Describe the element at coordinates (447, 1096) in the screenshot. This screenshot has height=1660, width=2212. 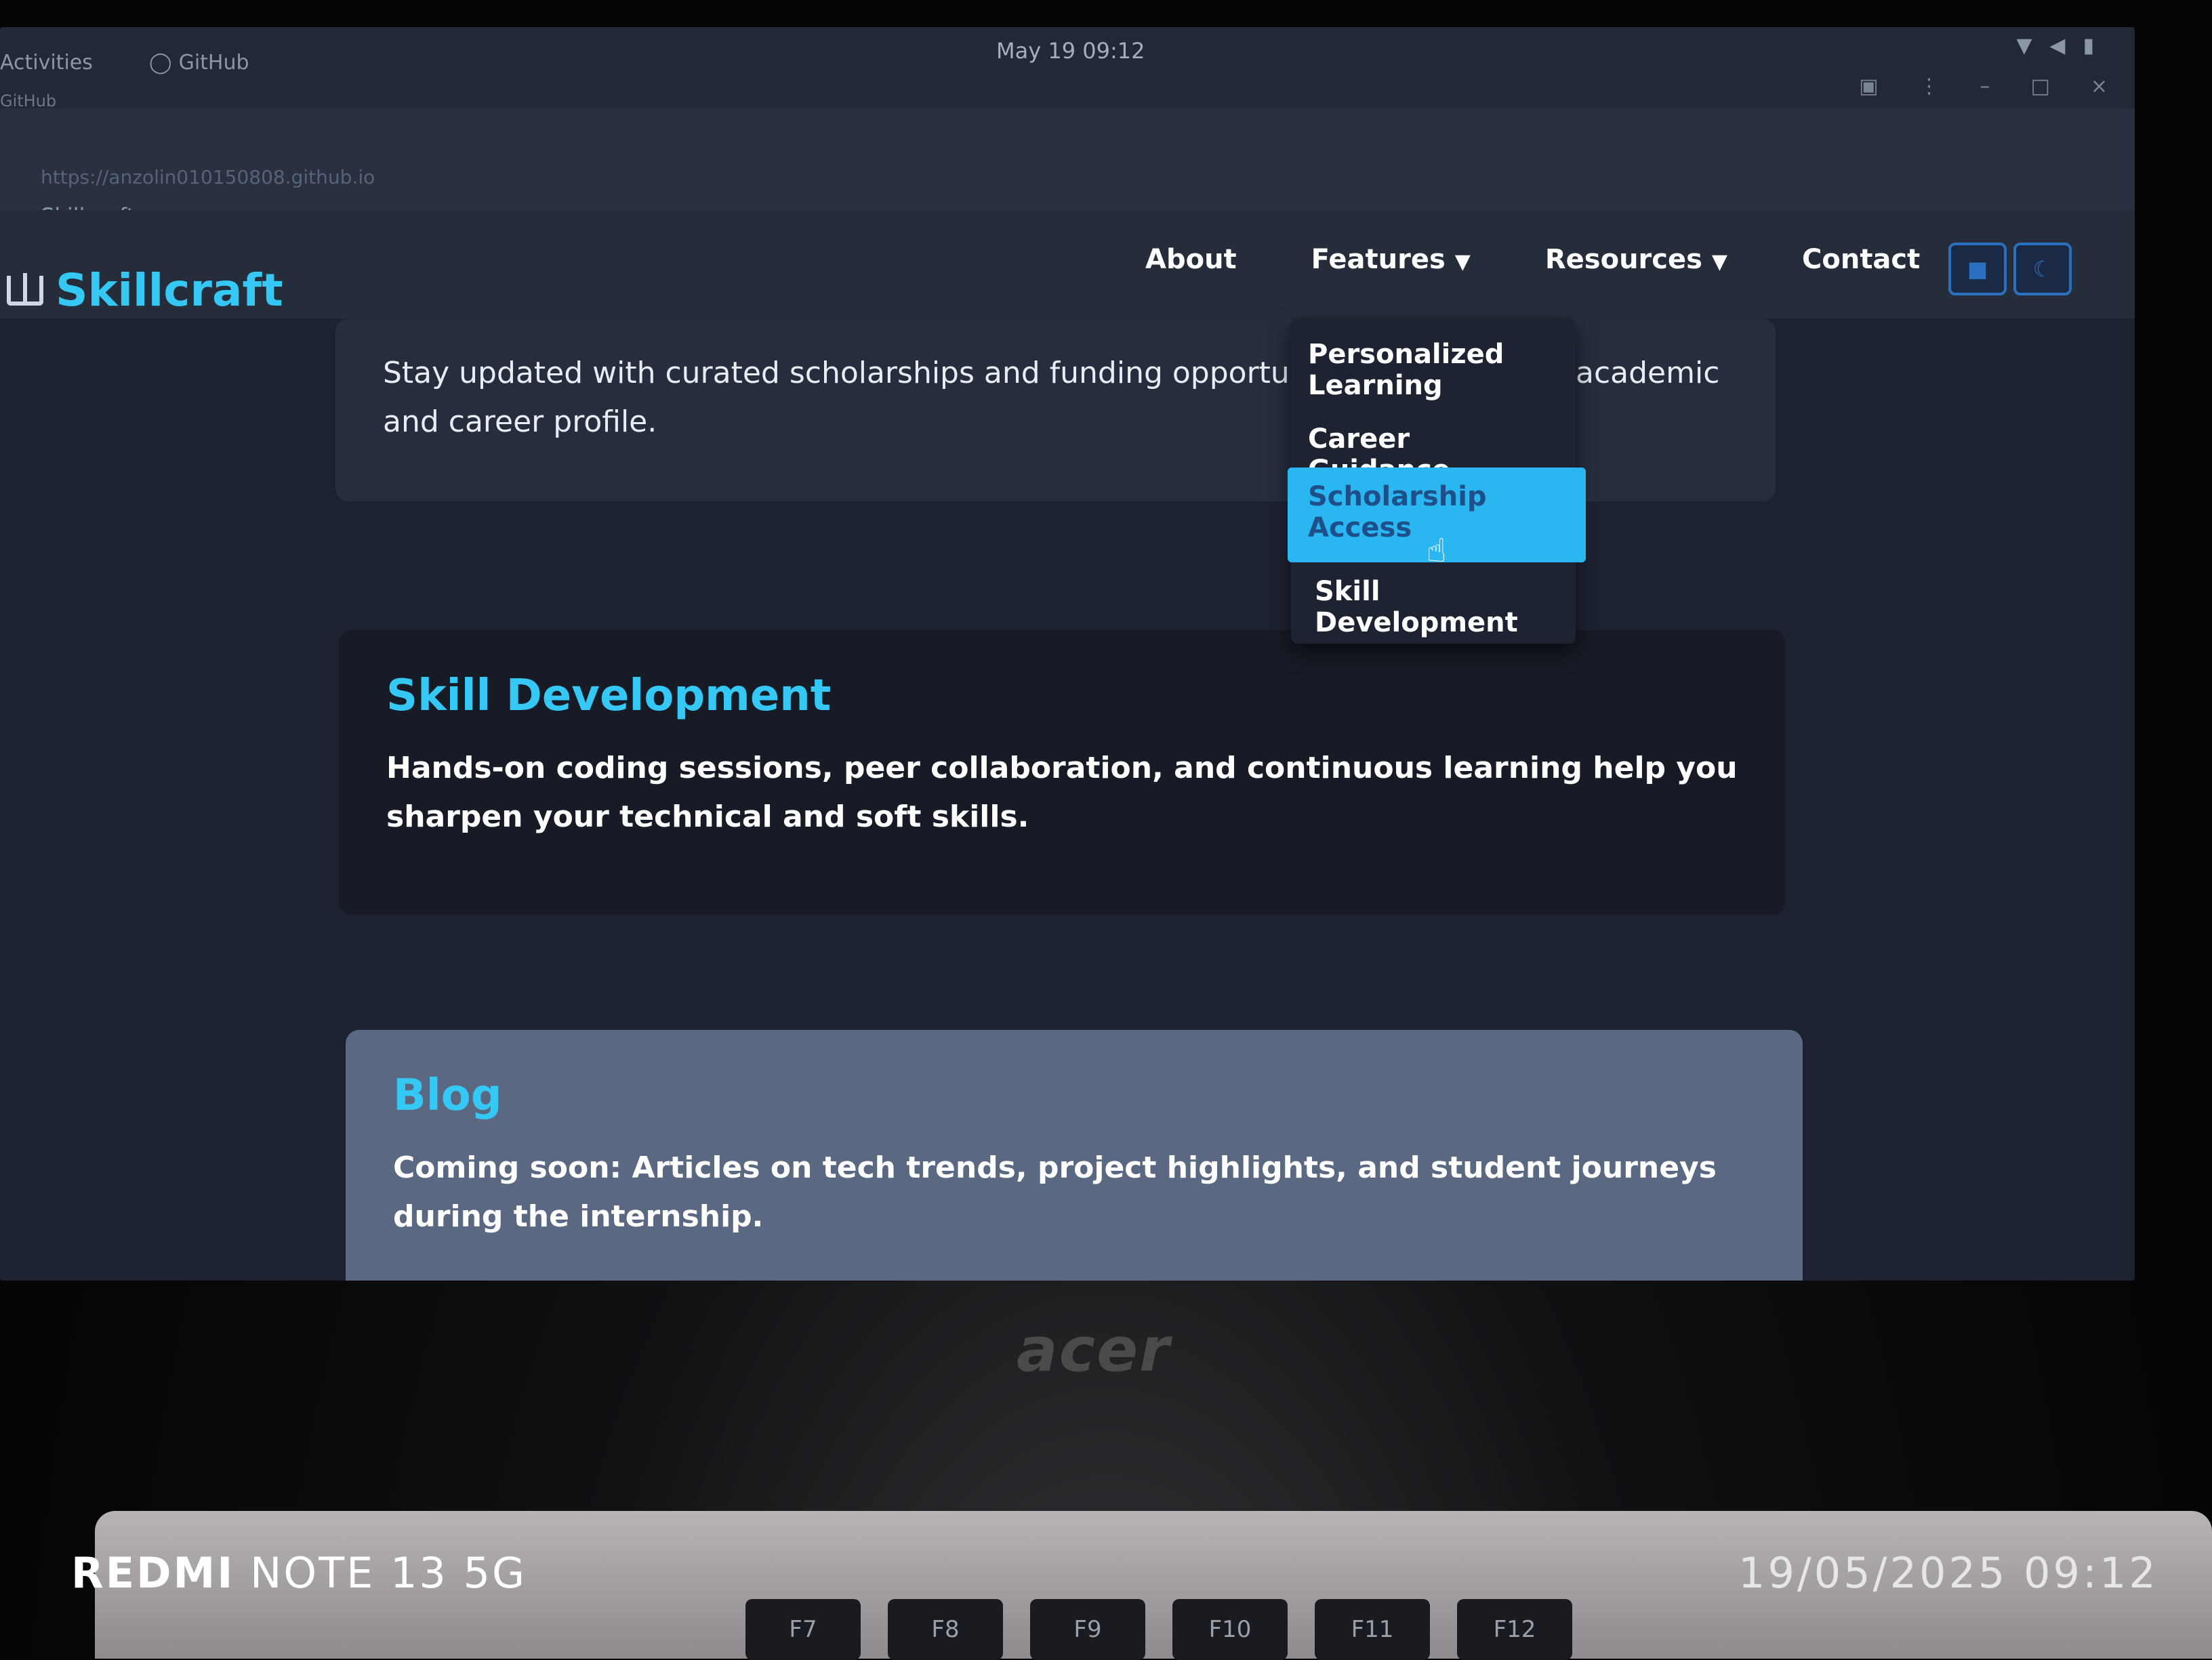
I see `card-title: Blog` at that location.